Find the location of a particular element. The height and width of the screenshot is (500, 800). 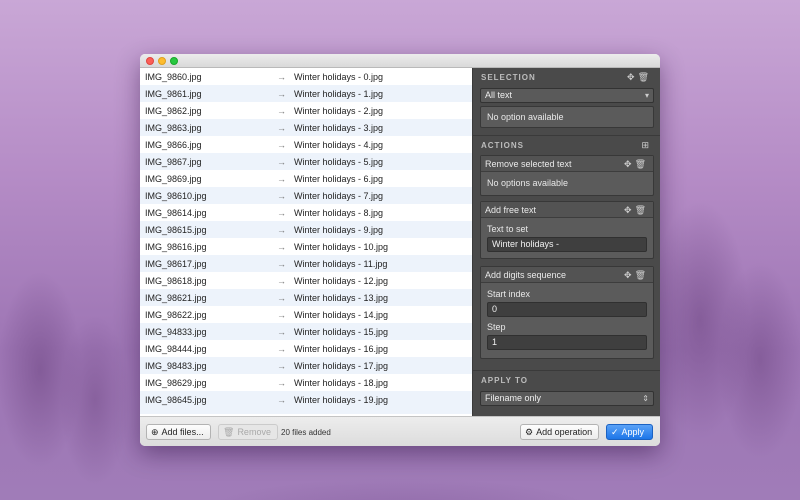

file-row: IMG_98645.jpg → Winter holidays - 19.jpg is located at coordinates (306, 399).